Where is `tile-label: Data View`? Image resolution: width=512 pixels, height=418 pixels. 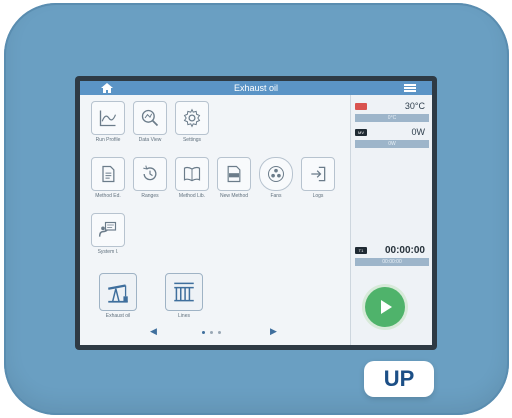 tile-label: Data View is located at coordinates (150, 140).